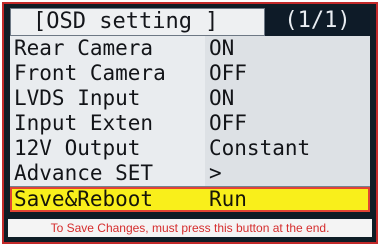  I want to click on menu-item-label: 12V Output, so click(107, 148).